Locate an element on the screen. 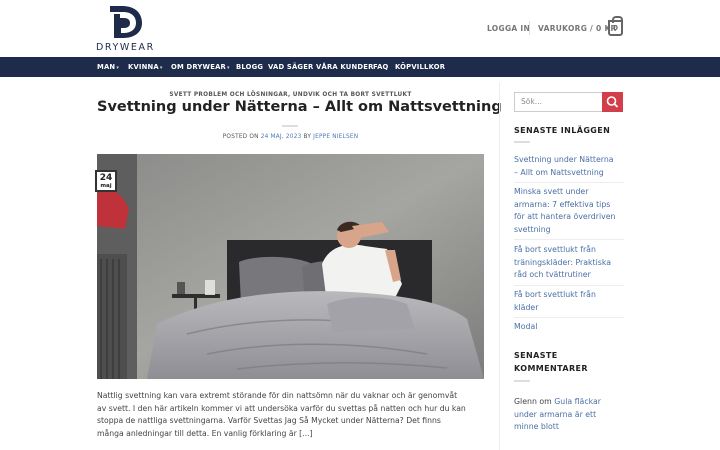 The width and height of the screenshot is (720, 450). site-header: DRYWEAR LOGGA IN VARUKORG / 0 KR 0 is located at coordinates (360, 28).